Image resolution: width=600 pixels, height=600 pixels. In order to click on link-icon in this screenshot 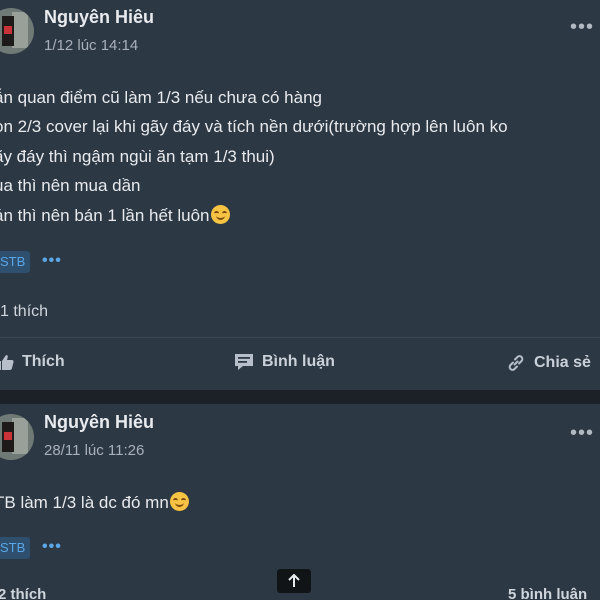, I will do `click(516, 363)`.